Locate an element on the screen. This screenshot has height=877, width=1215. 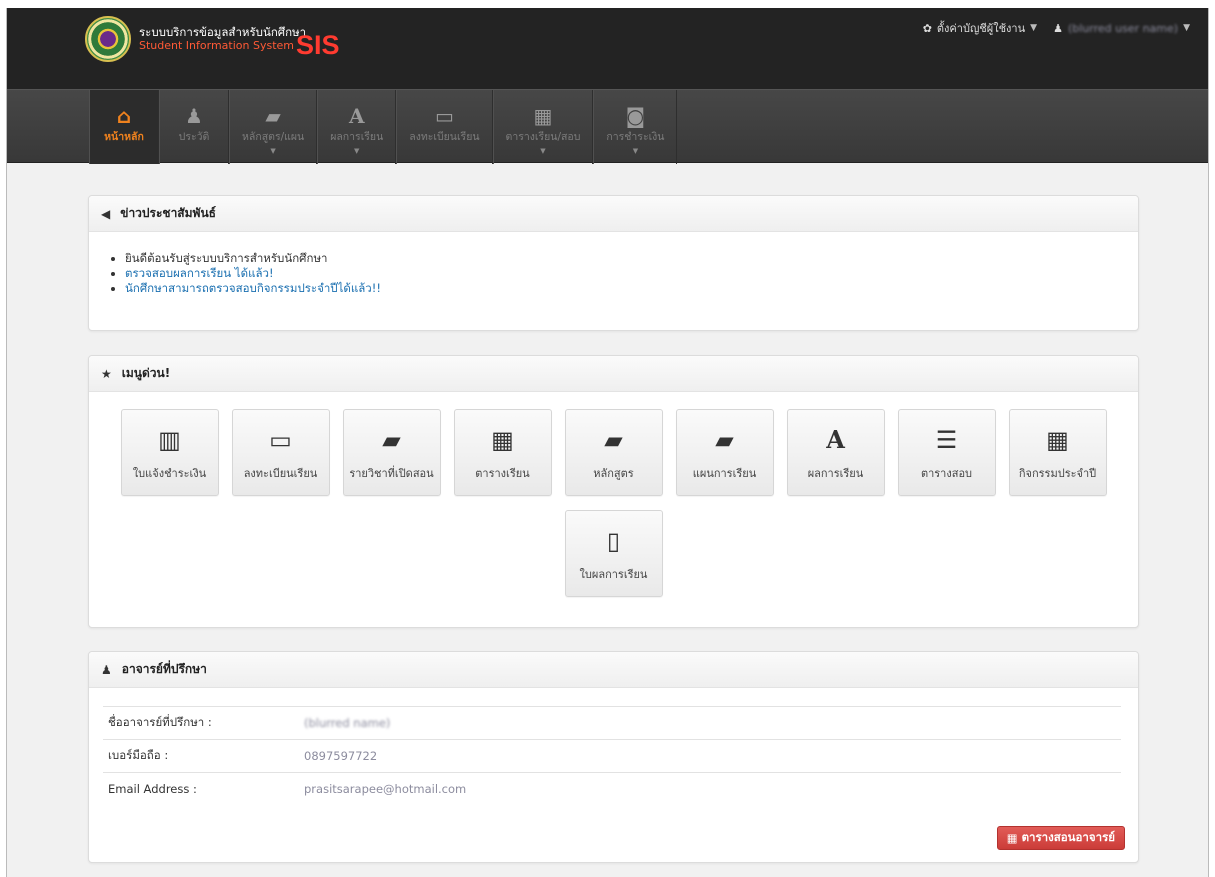
news-panel-title: ข่าวประชาสัมพันธ์ is located at coordinates (168, 213).